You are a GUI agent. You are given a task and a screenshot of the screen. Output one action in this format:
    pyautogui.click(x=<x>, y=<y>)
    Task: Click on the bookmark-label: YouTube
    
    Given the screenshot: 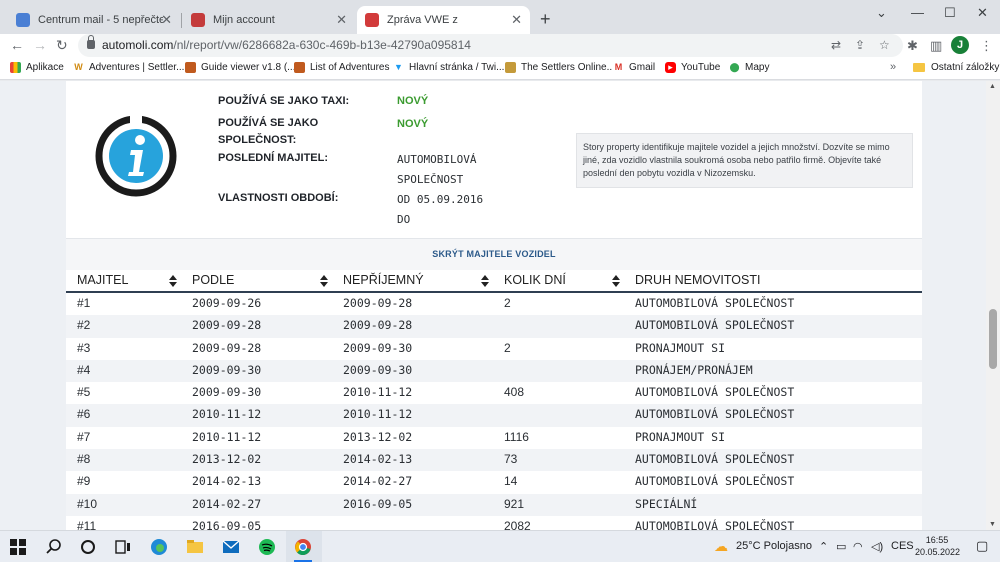 What is the action you would take?
    pyautogui.click(x=701, y=67)
    